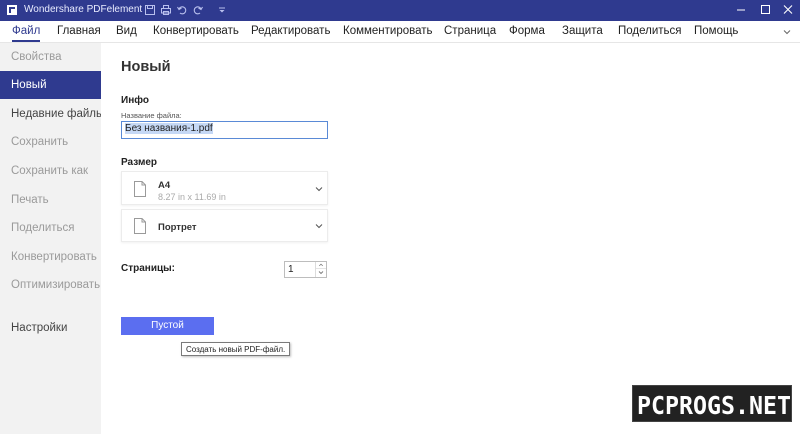 The width and height of the screenshot is (800, 434). I want to click on sidebar-item-share: Поделиться, so click(50, 228).